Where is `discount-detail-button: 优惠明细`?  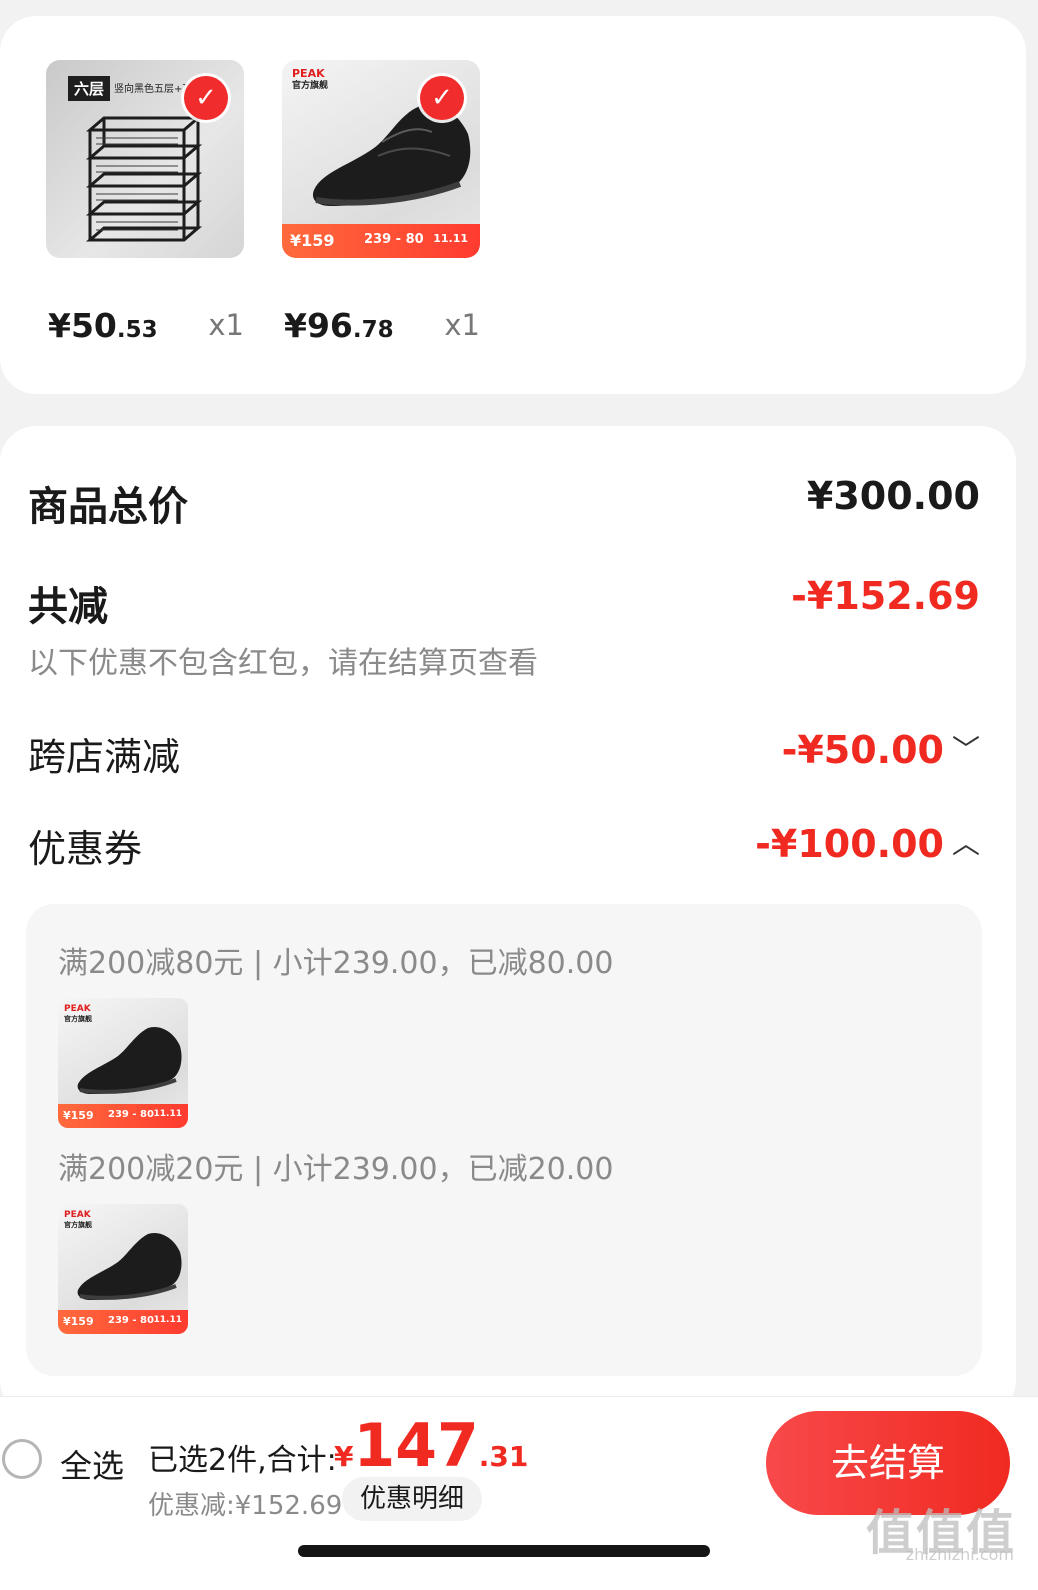
discount-detail-button: 优惠明细 is located at coordinates (412, 1499).